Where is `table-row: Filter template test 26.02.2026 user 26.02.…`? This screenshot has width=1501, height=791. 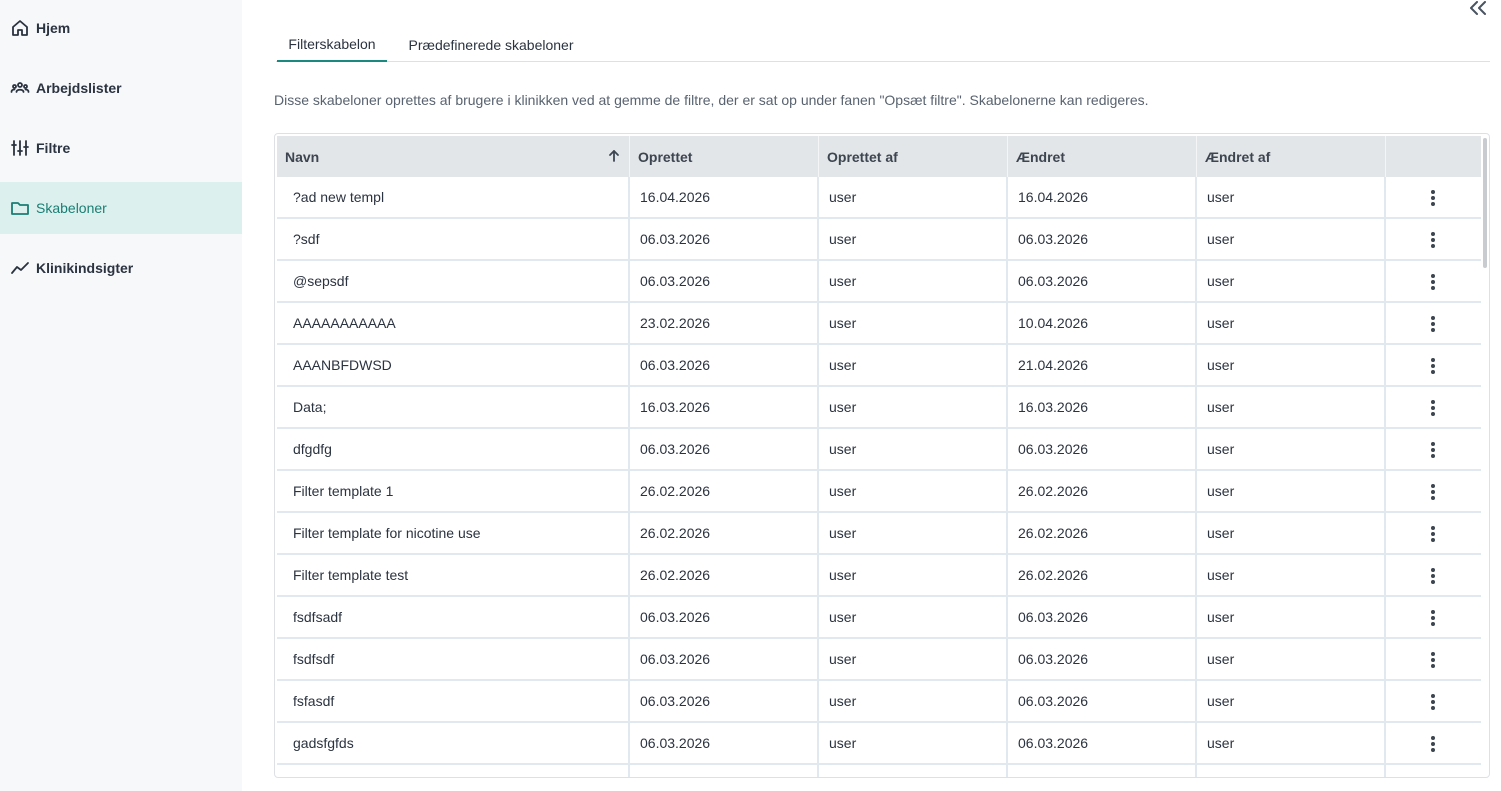
table-row: Filter template test 26.02.2026 user 26.02.… is located at coordinates (879, 576).